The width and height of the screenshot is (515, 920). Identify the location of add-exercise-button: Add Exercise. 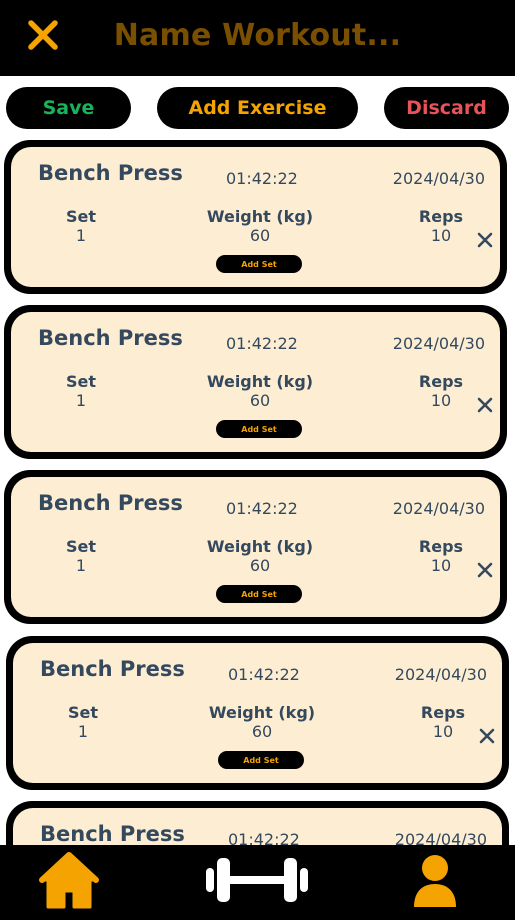
(257, 108).